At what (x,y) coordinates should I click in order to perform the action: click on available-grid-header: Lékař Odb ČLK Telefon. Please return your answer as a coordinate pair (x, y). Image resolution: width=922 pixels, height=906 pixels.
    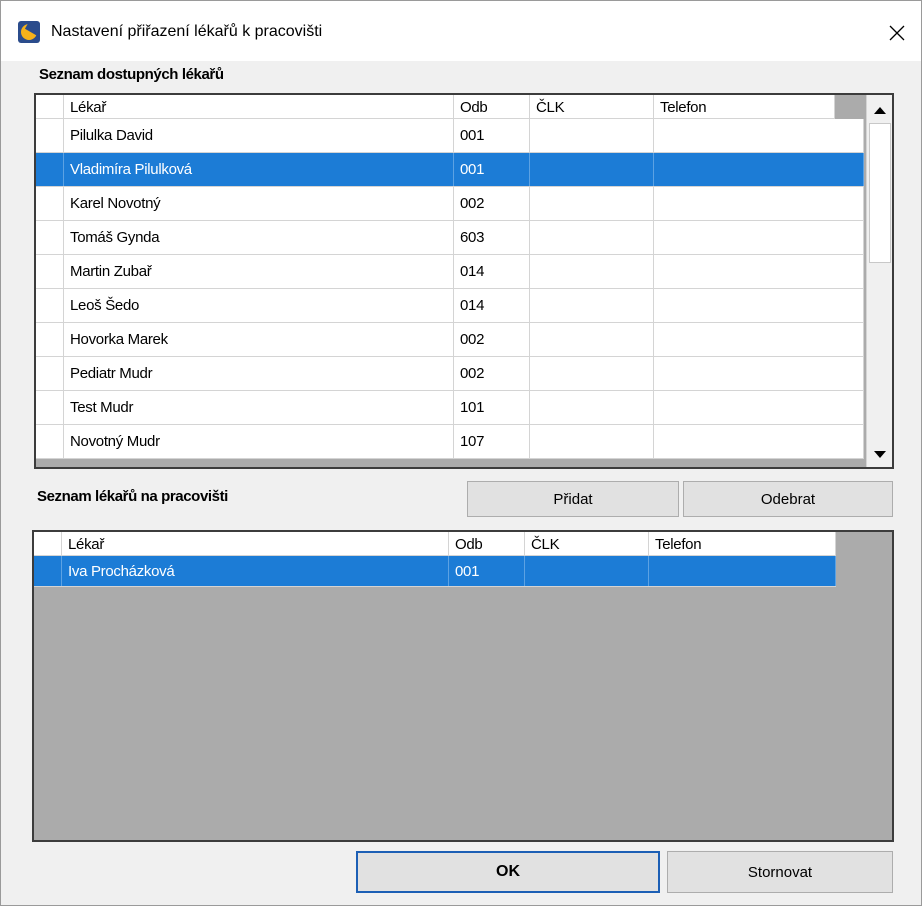
    Looking at the image, I should click on (435, 107).